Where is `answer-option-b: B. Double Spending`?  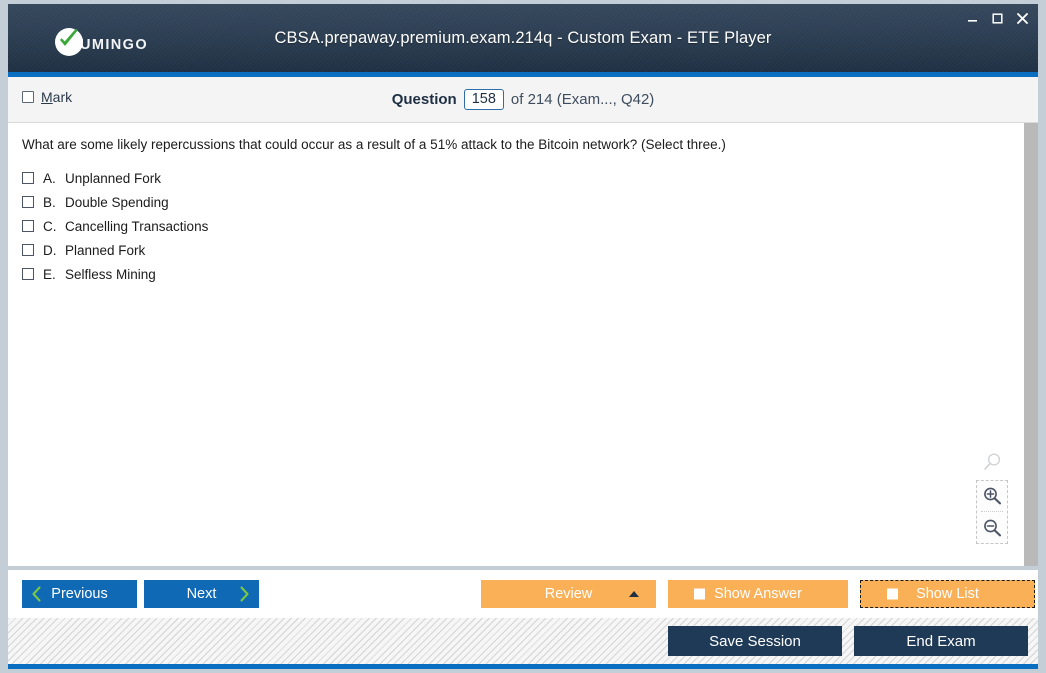
answer-option-b: B. Double Spending is located at coordinates (472, 202).